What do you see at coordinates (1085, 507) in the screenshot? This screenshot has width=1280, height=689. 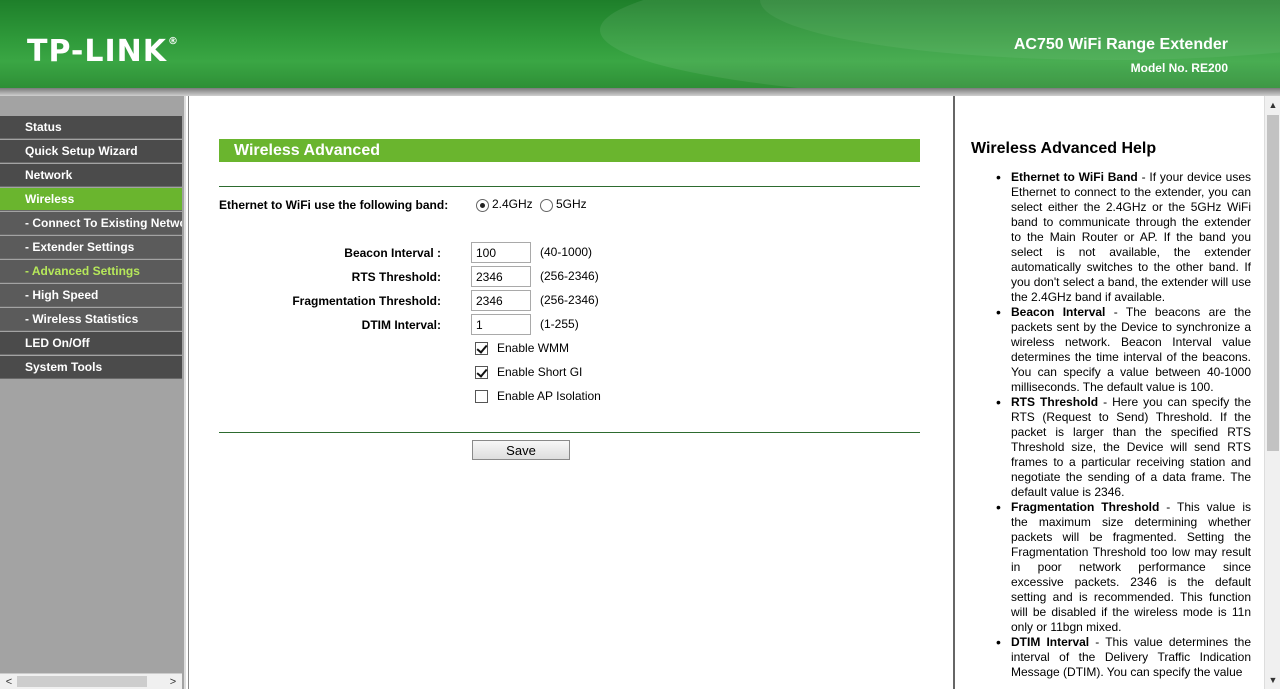 I see `help-term: Fragmentation Threshold` at bounding box center [1085, 507].